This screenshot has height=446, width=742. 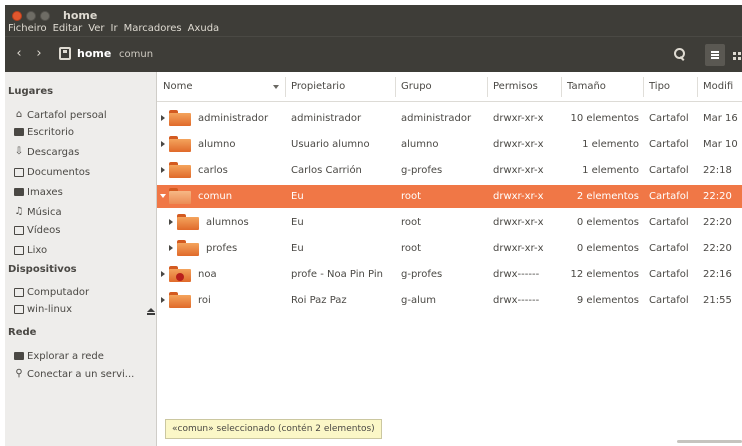 What do you see at coordinates (50, 309) in the screenshot?
I see `sidebar-item-label: win-linux` at bounding box center [50, 309].